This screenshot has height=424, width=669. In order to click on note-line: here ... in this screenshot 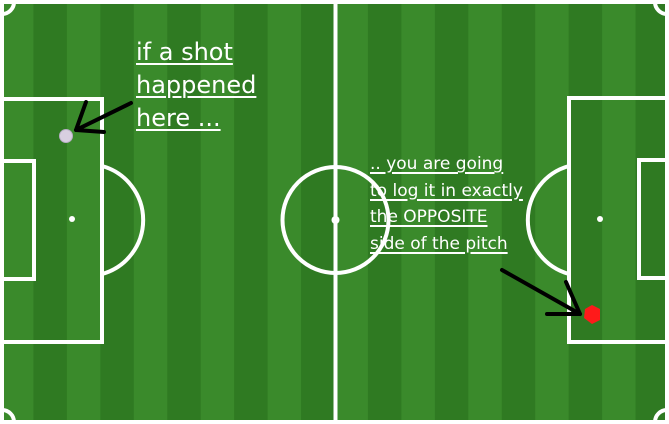, I will do `click(178, 118)`.